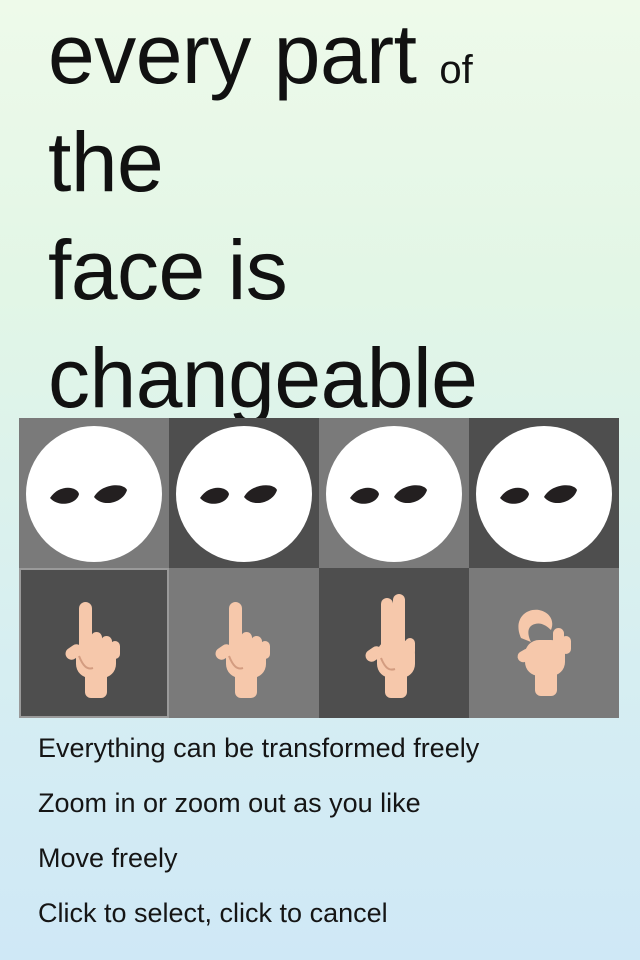  What do you see at coordinates (544, 652) in the screenshot?
I see `curled-fingers-hand-icon` at bounding box center [544, 652].